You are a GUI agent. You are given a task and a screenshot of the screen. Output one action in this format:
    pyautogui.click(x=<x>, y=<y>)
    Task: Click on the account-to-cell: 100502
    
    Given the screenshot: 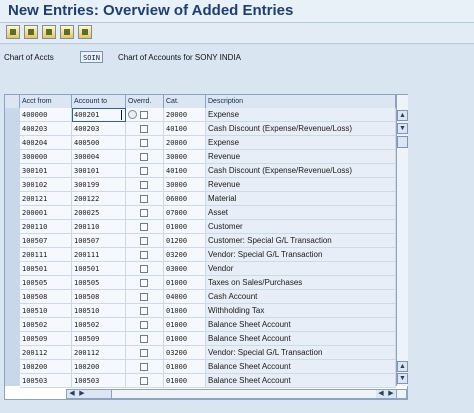 What is the action you would take?
    pyautogui.click(x=99, y=325)
    